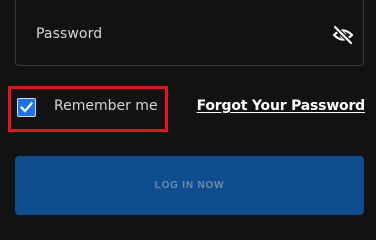  I want to click on login-button-label: LOG IN NOW, so click(189, 185).